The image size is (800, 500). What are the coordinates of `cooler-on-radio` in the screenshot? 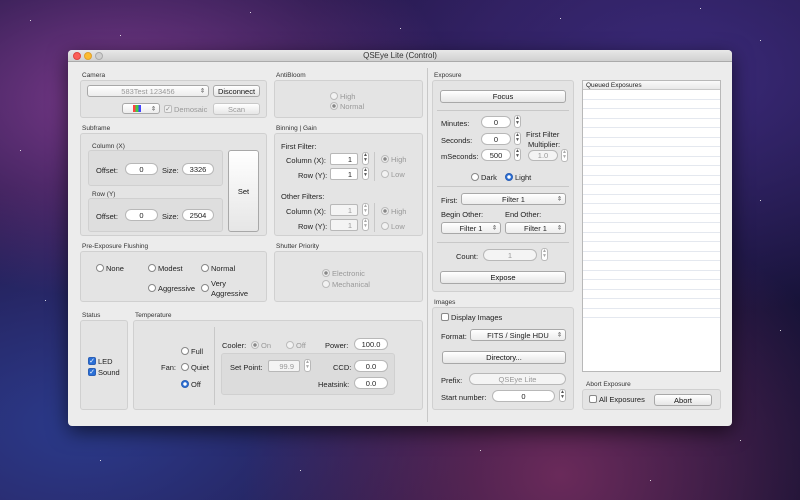 It's located at (255, 345).